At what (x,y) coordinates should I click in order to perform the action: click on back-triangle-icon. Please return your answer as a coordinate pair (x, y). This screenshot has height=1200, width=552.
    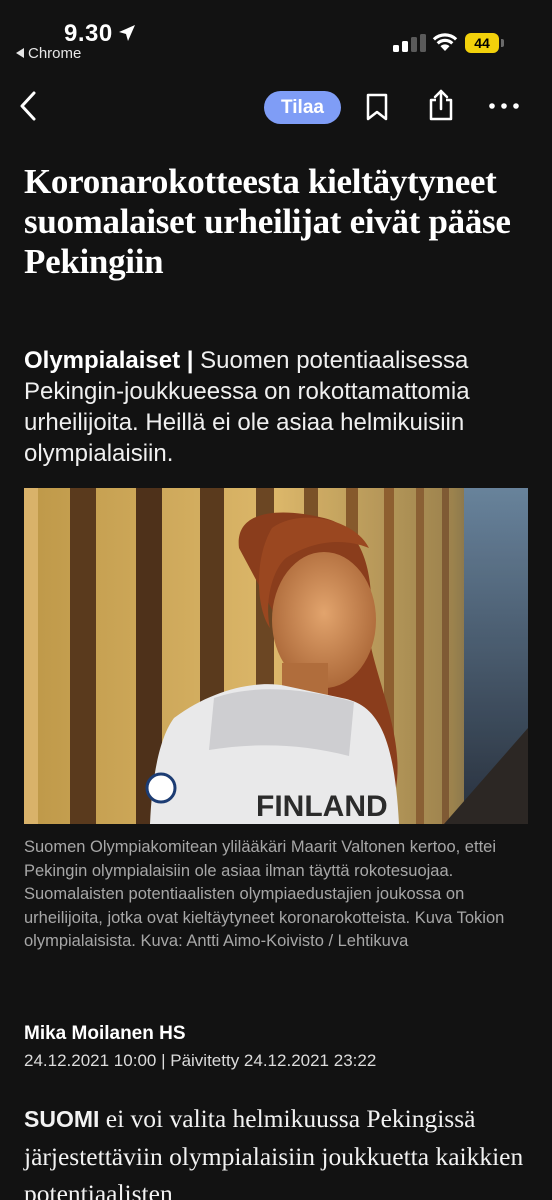
    Looking at the image, I should click on (20, 53).